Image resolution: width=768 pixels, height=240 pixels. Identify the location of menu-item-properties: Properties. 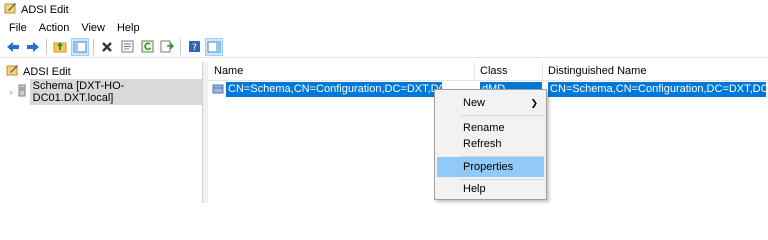
(490, 167).